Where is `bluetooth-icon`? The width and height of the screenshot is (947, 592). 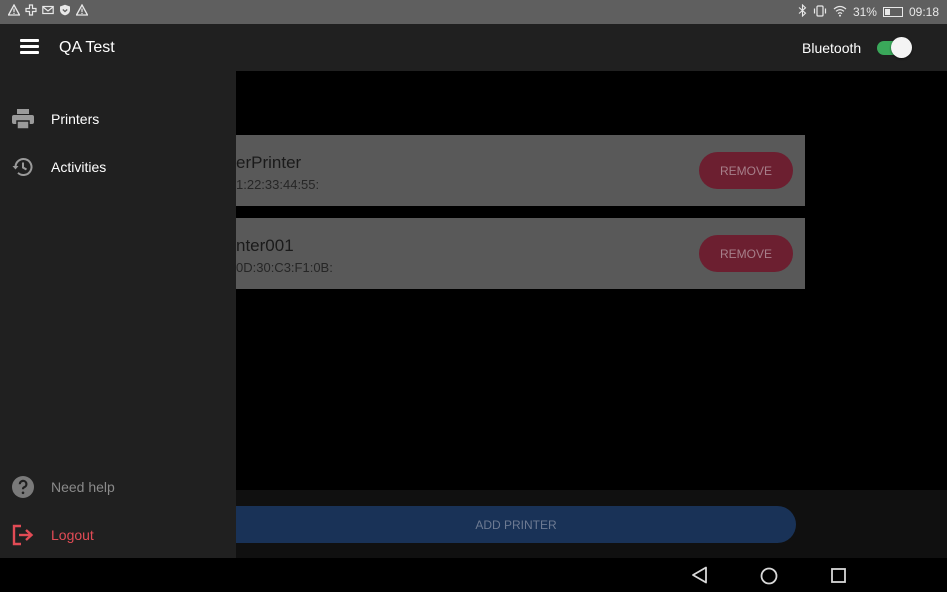 bluetooth-icon is located at coordinates (802, 11).